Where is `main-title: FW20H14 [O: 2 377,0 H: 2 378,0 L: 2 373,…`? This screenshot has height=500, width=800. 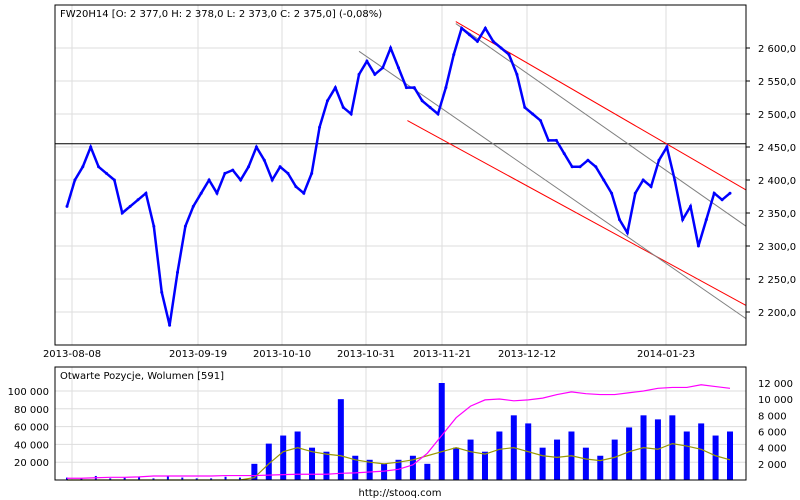
main-title: FW20H14 [O: 2 377,0 H: 2 378,0 L: 2 373,… is located at coordinates (221, 14).